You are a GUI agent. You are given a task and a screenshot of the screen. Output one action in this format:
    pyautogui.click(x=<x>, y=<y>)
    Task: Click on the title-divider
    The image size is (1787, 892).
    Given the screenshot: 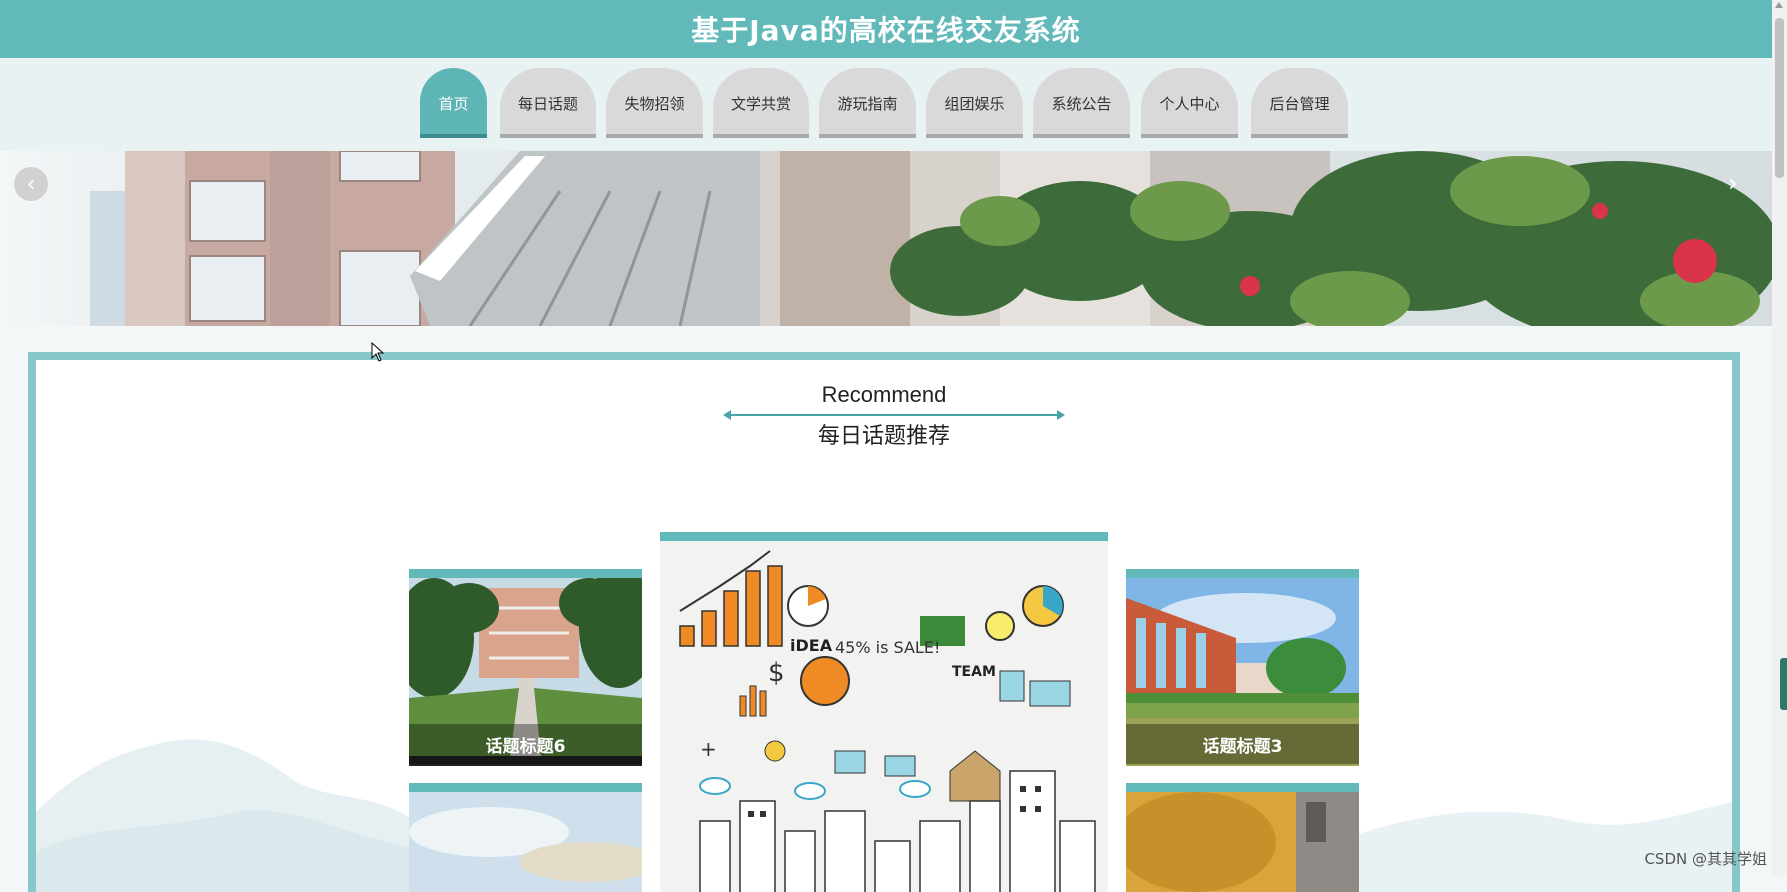 What is the action you would take?
    pyautogui.click(x=894, y=415)
    